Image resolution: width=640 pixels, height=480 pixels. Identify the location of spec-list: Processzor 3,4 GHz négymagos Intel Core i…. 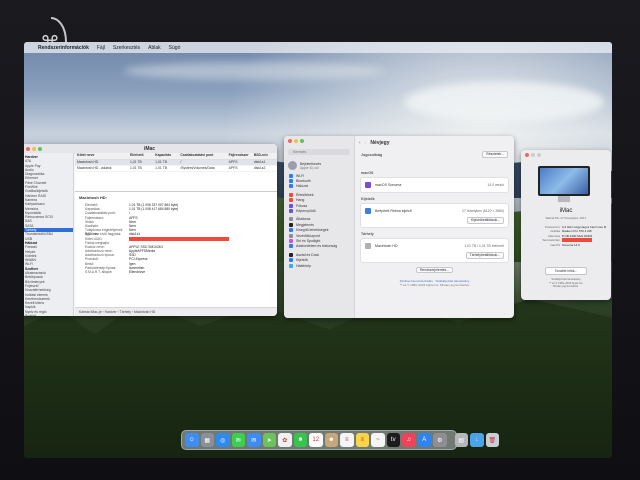
(566, 236).